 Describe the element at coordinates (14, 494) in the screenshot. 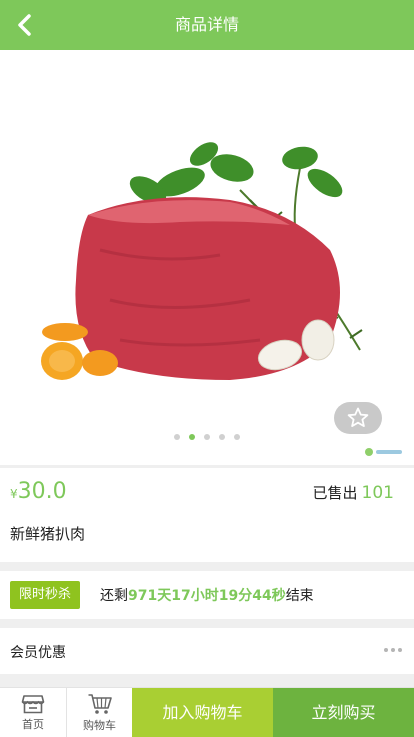

I see `currency-symbol: ¥` at that location.